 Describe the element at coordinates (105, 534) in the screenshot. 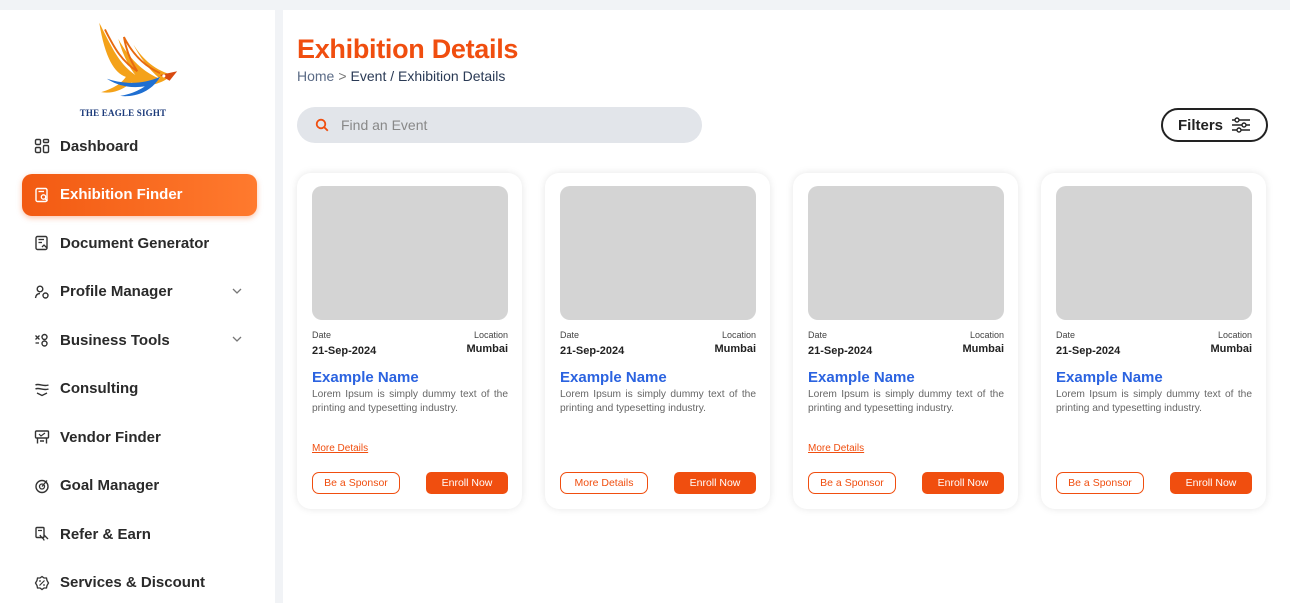

I see `sidebar-item-label: Refer & Earn` at that location.